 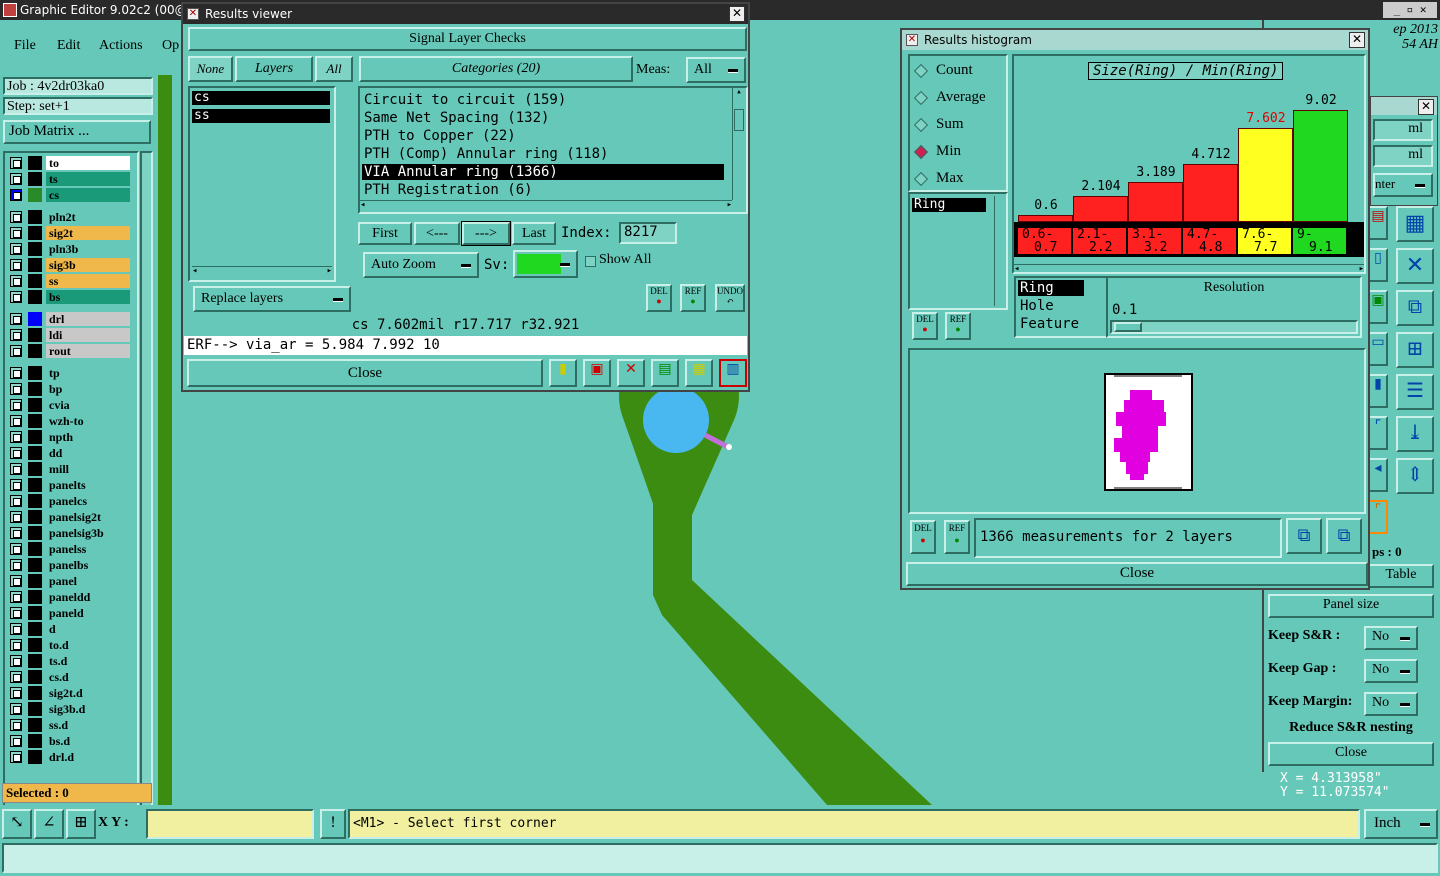 What do you see at coordinates (1344, 536) in the screenshot?
I see `export-icon-2: ⧉` at bounding box center [1344, 536].